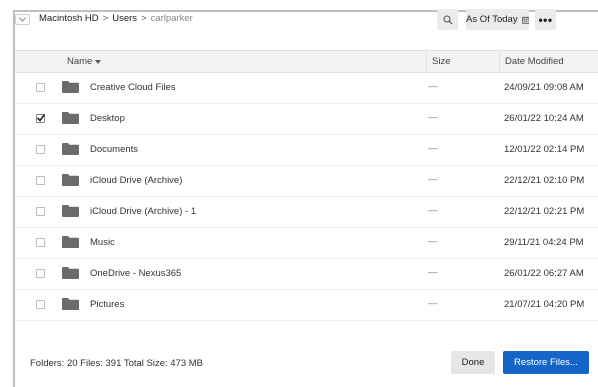 The width and height of the screenshot is (598, 387). Describe the element at coordinates (80, 61) in the screenshot. I see `column-name-label: Name` at that location.